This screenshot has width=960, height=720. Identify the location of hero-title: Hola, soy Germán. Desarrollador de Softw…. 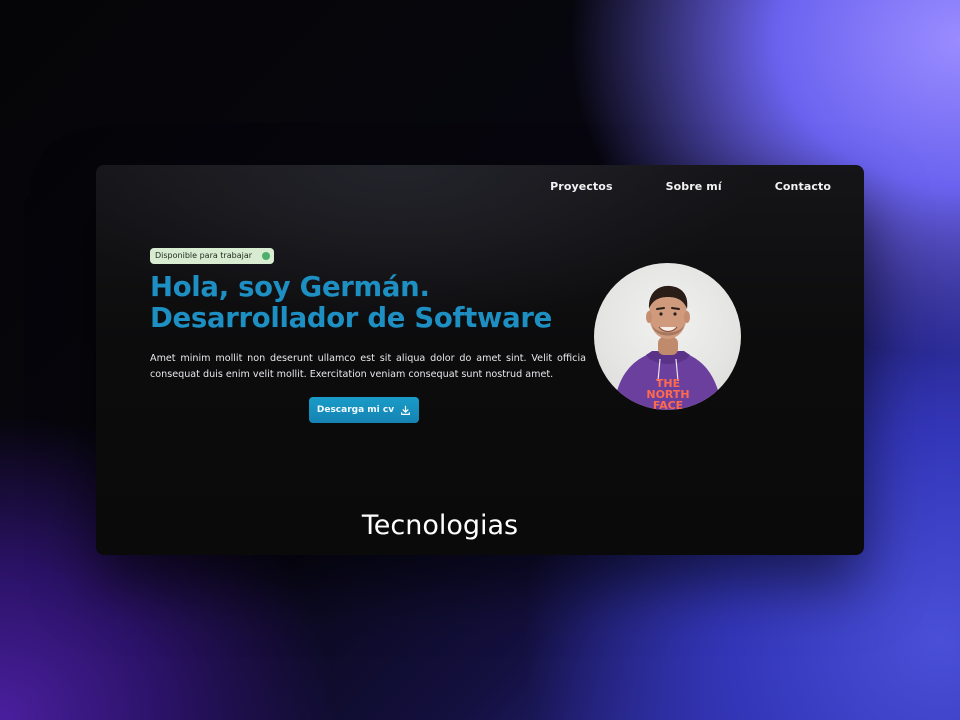
(351, 303).